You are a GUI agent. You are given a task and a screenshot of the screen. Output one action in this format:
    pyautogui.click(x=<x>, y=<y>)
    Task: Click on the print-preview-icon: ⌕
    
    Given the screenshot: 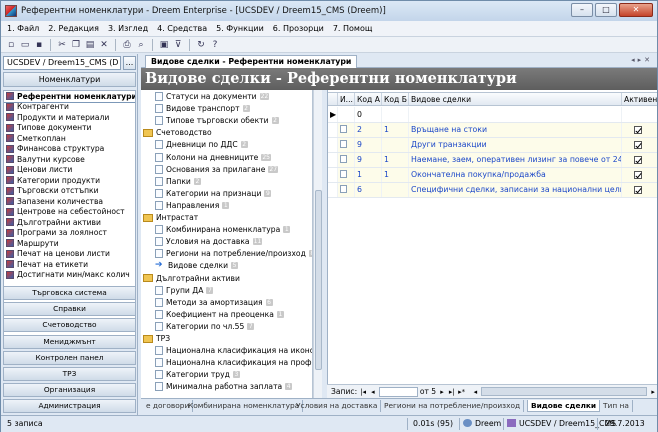 What is the action you would take?
    pyautogui.click(x=141, y=45)
    